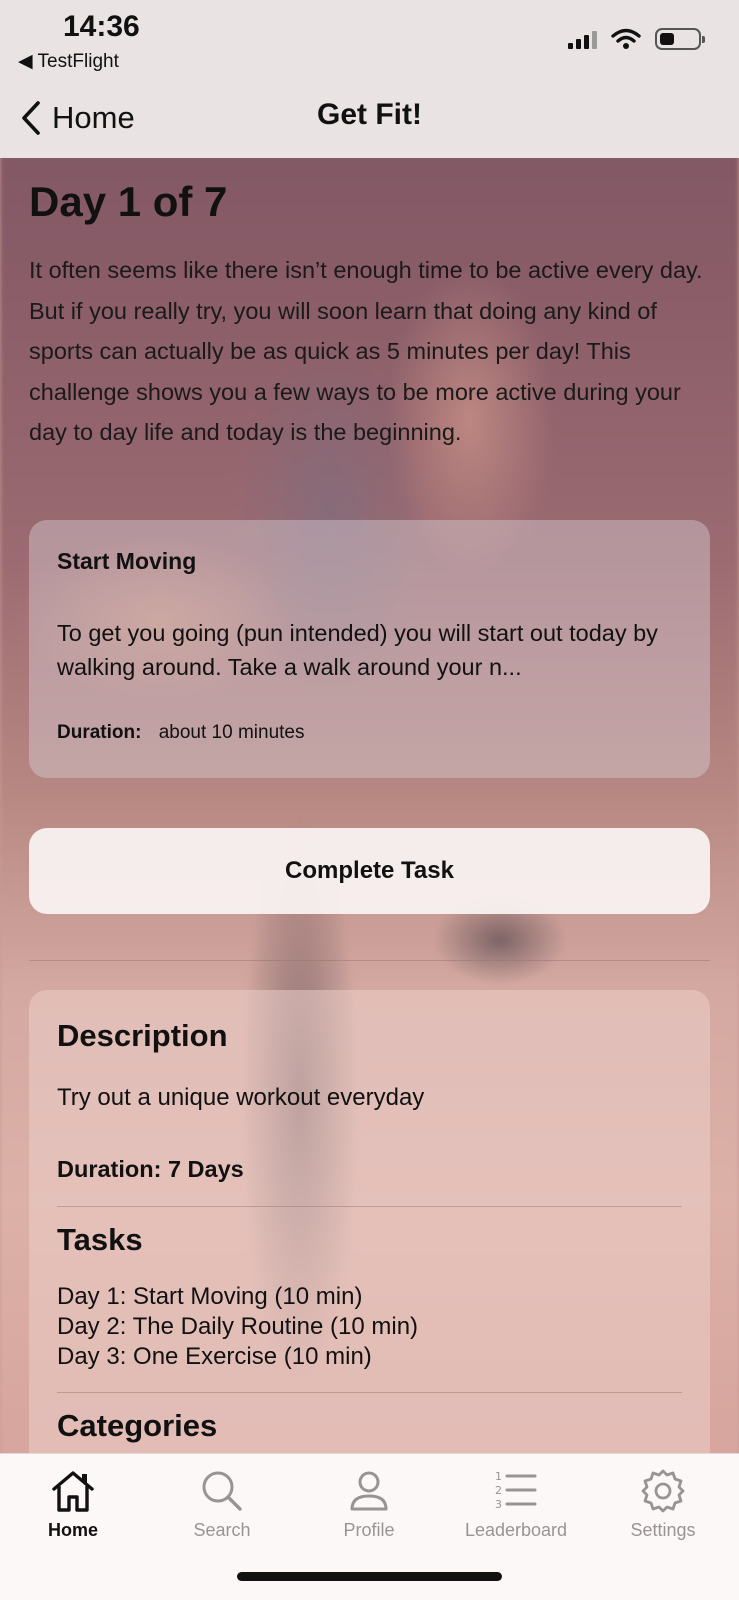 The image size is (739, 1600). I want to click on tab-home: Home, so click(73, 1504).